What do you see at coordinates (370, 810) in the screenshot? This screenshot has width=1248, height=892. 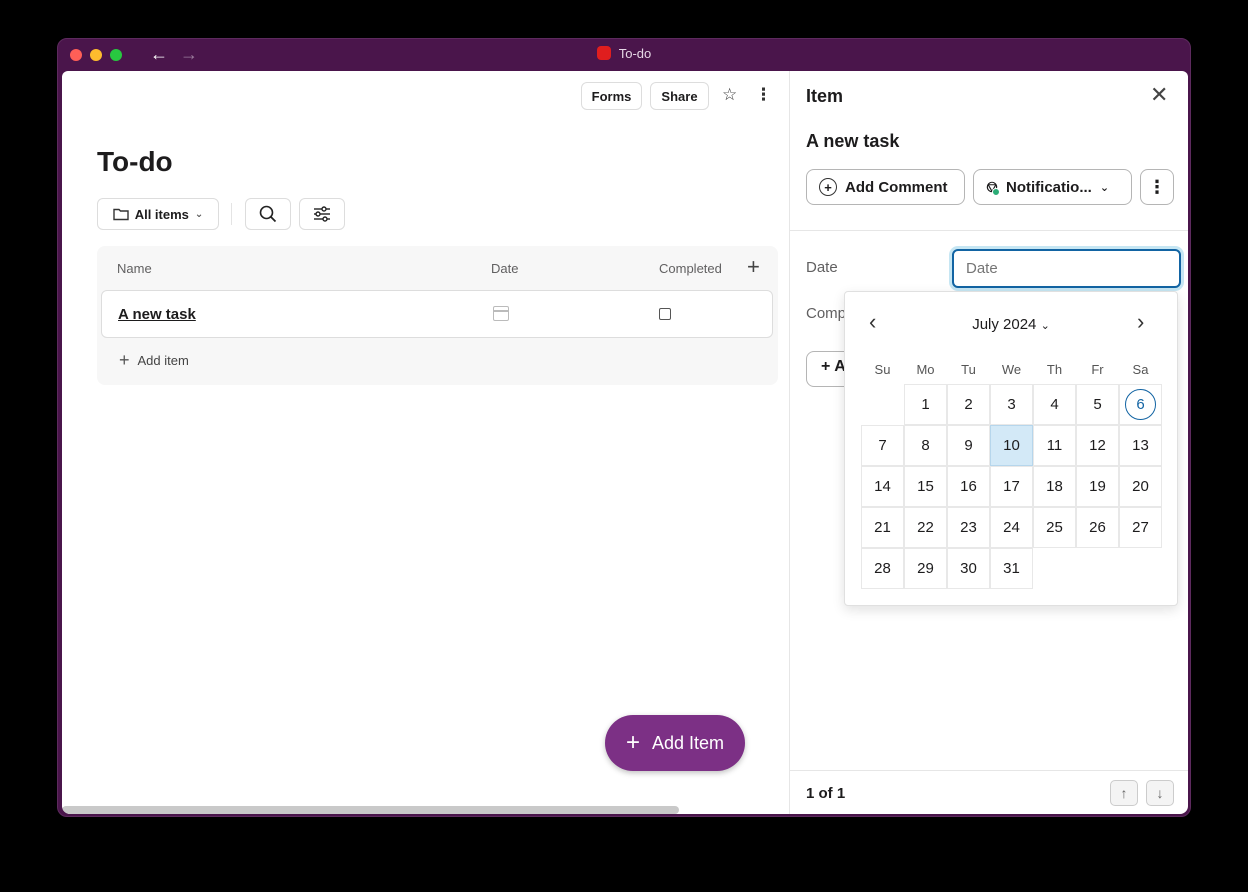 I see `horizontal-scrollbar` at bounding box center [370, 810].